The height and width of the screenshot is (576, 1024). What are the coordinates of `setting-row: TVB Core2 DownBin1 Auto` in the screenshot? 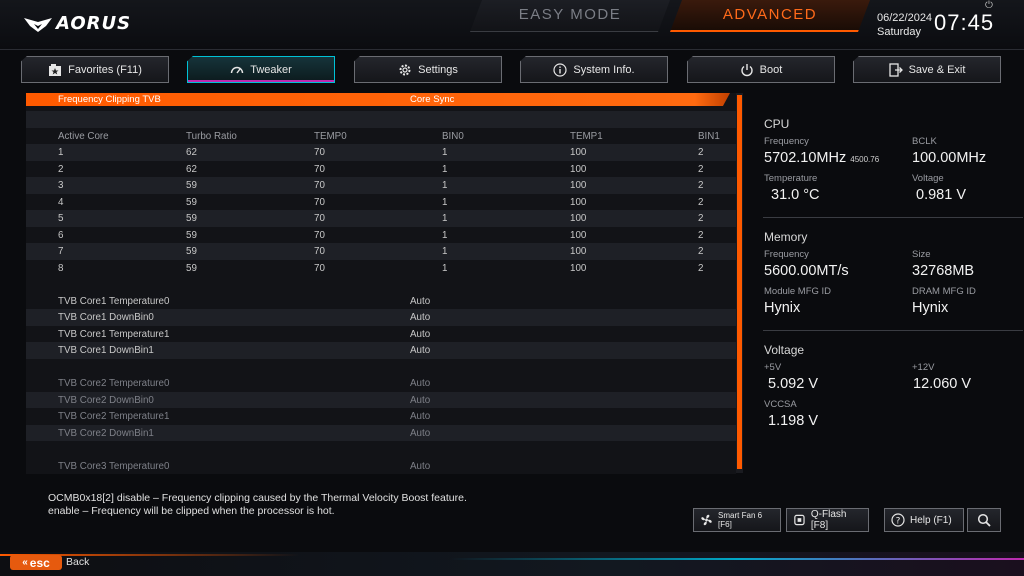 It's located at (381, 432).